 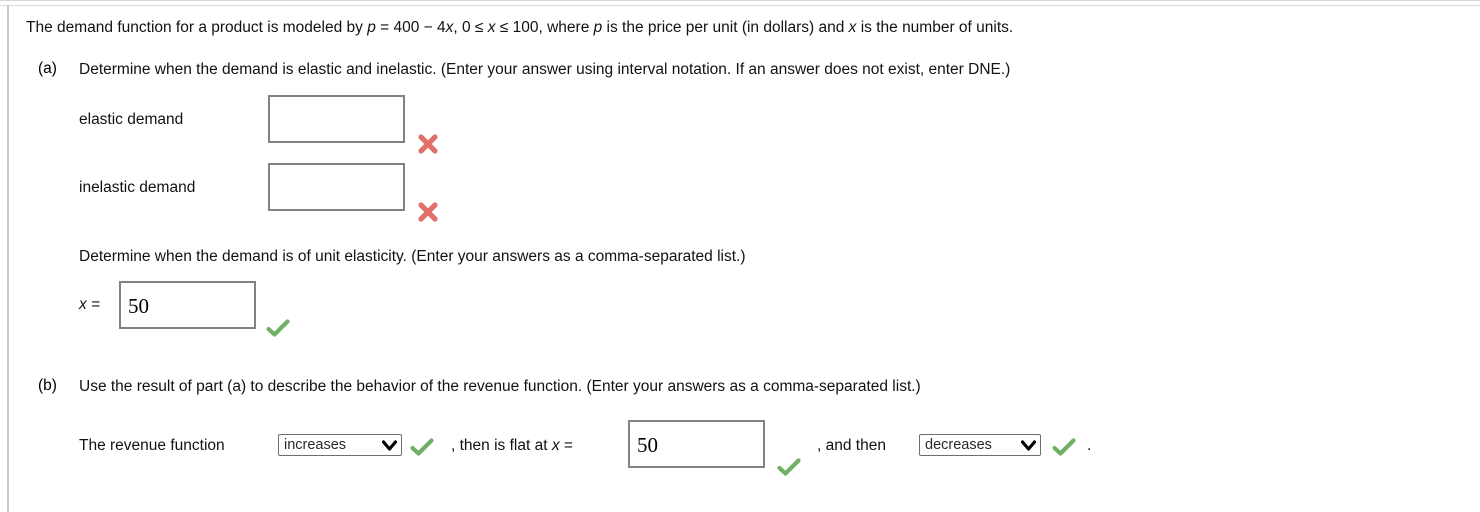 I want to click on variable-p: p, so click(x=371, y=27).